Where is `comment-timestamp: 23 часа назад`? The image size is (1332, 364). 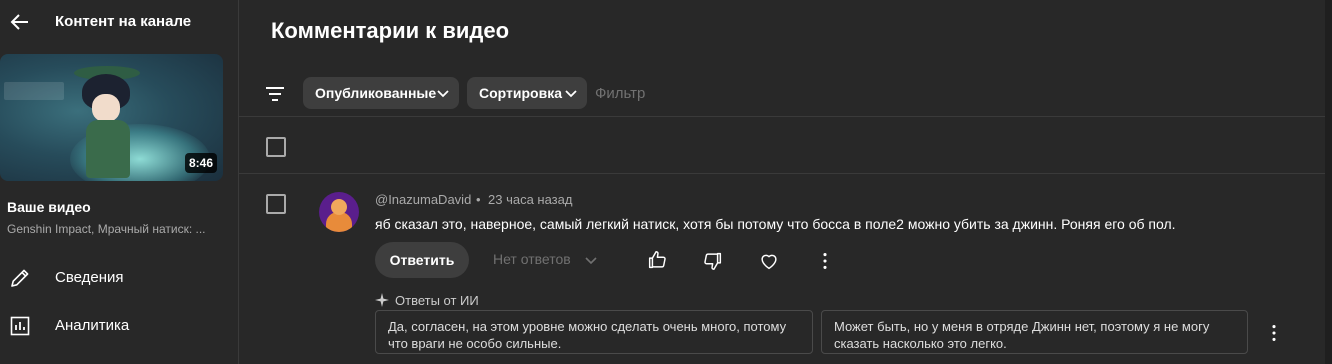 comment-timestamp: 23 часа назад is located at coordinates (530, 199).